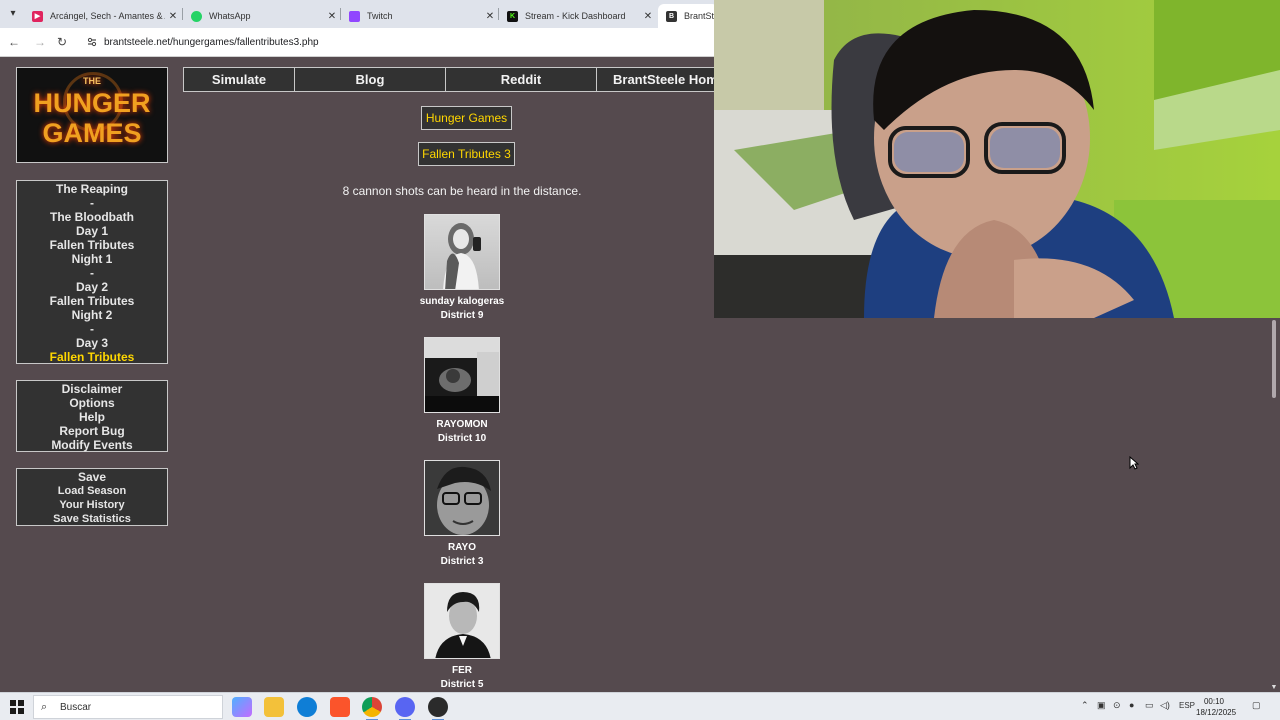 The image size is (1280, 720). Describe the element at coordinates (462, 301) in the screenshot. I see `tribute-name: sunday kalogeras` at that location.